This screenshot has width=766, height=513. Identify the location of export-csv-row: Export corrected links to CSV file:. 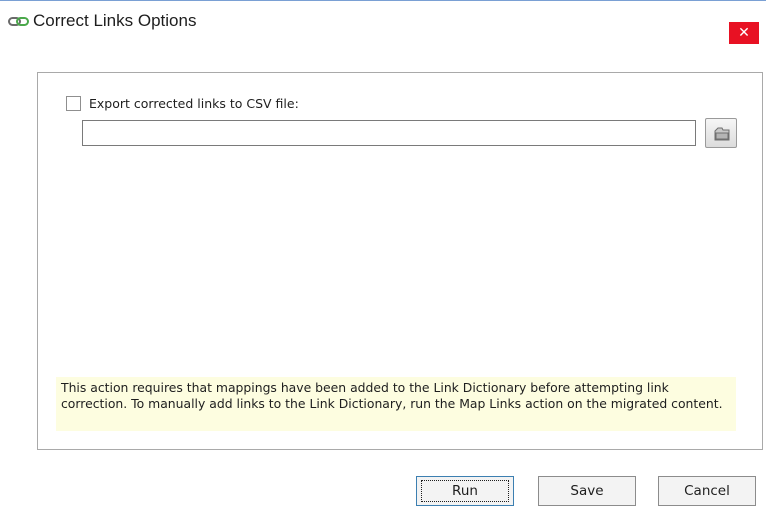
(182, 103).